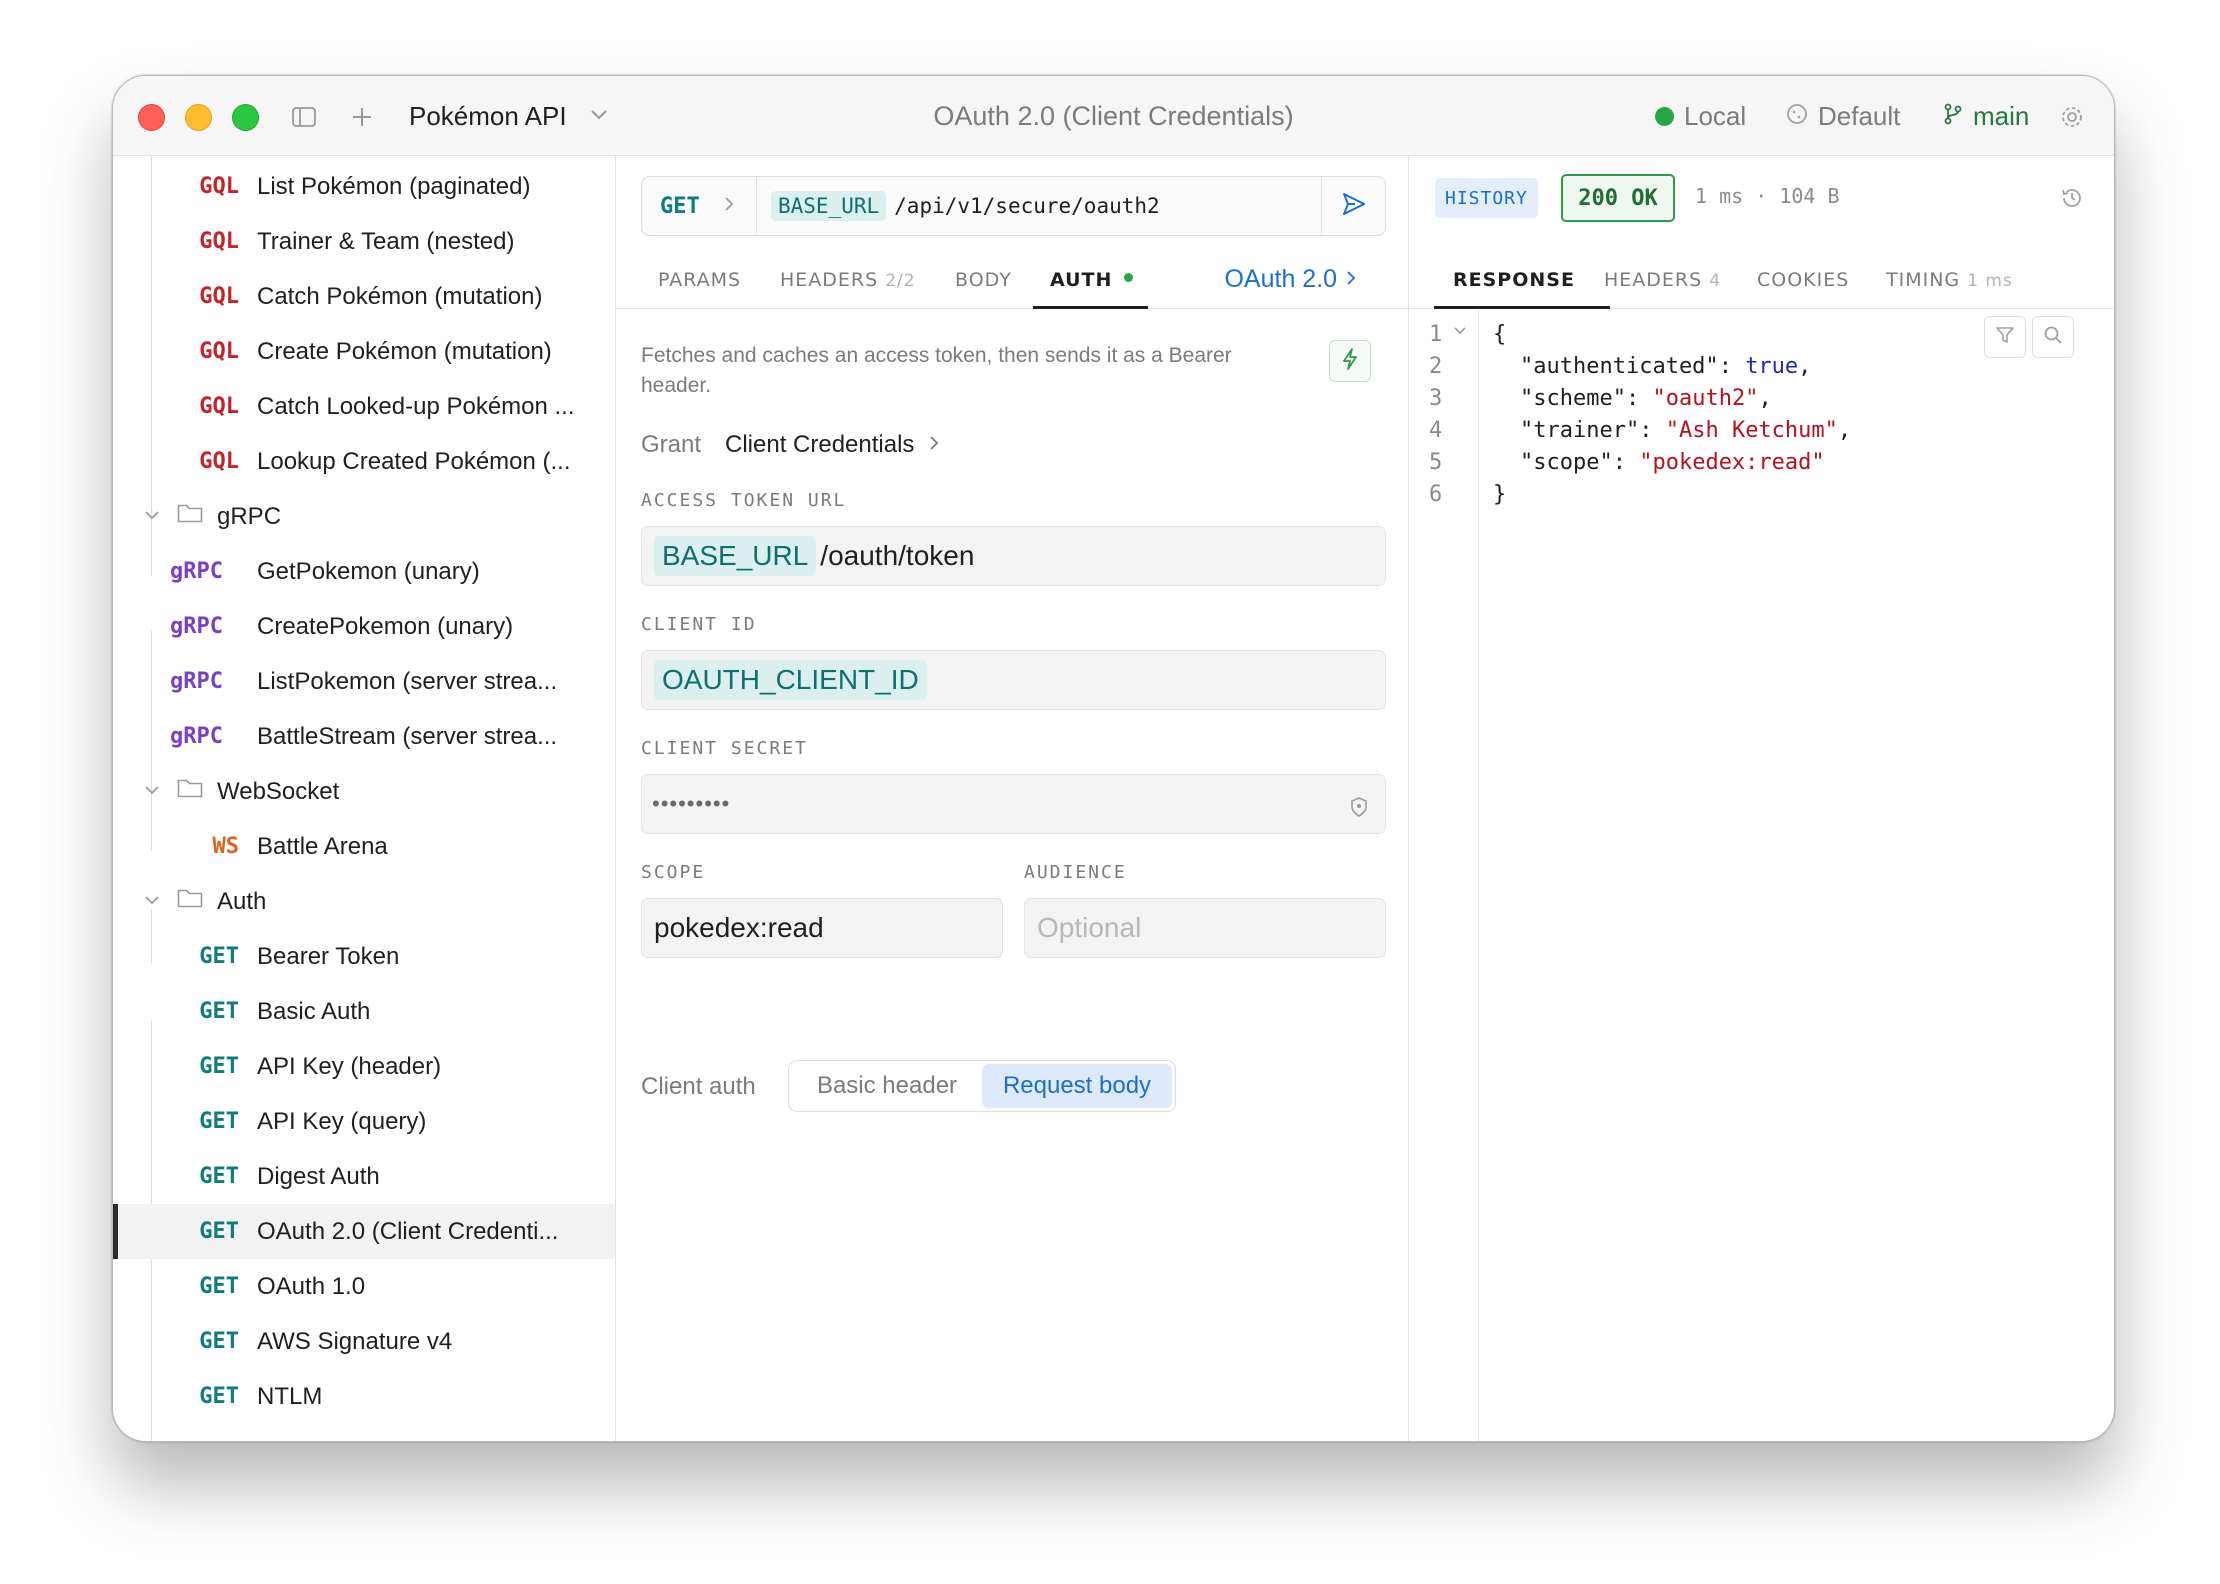  Describe the element at coordinates (1715, 281) in the screenshot. I see `tab-count: 4` at that location.